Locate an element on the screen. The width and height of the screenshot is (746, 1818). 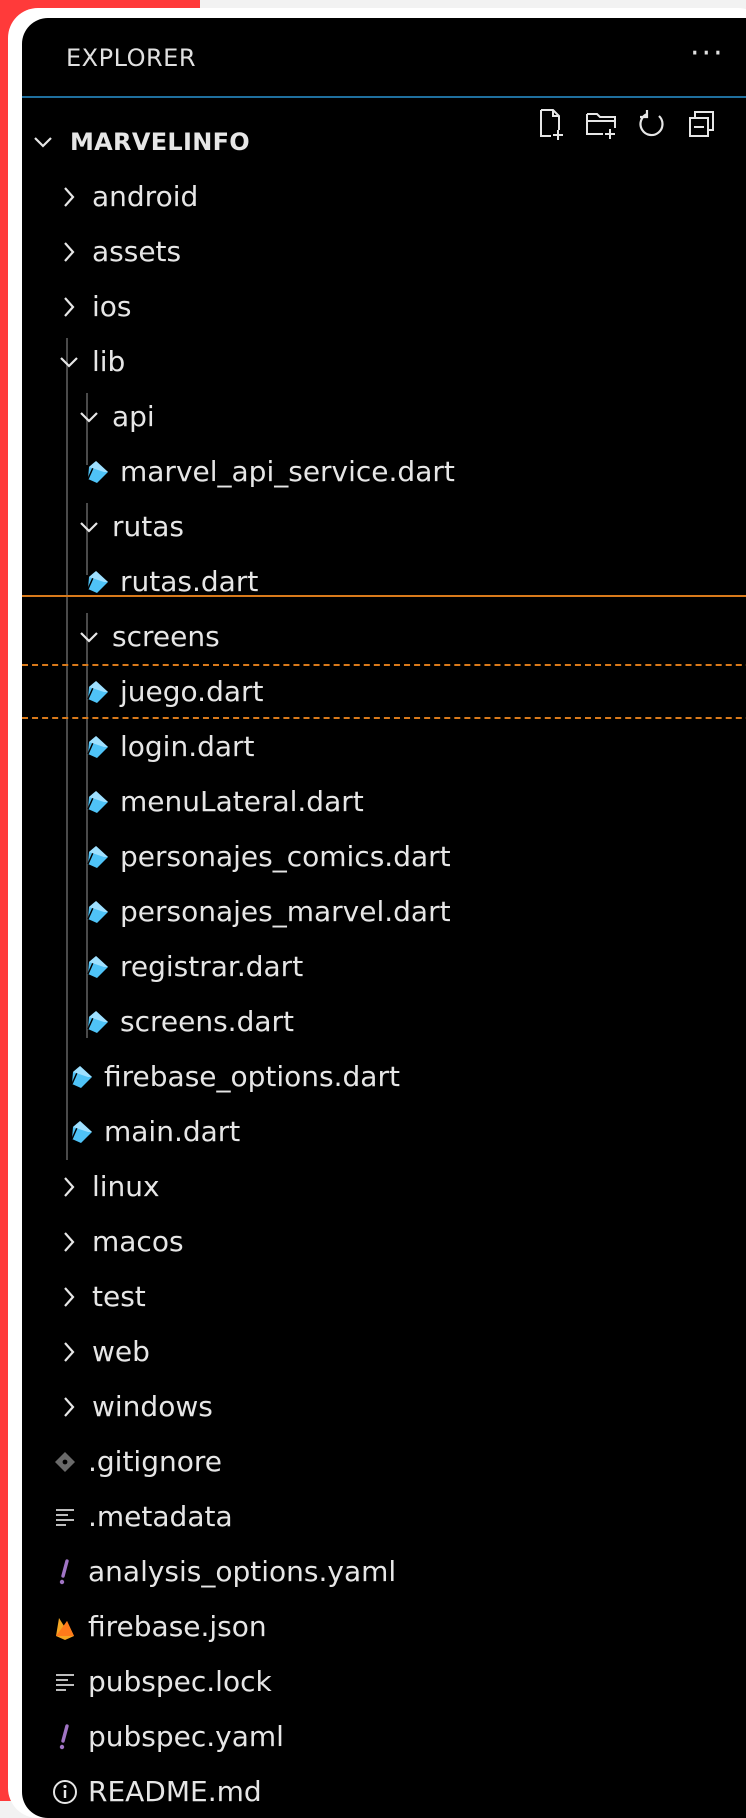
file-label: main.dart is located at coordinates (172, 1131).